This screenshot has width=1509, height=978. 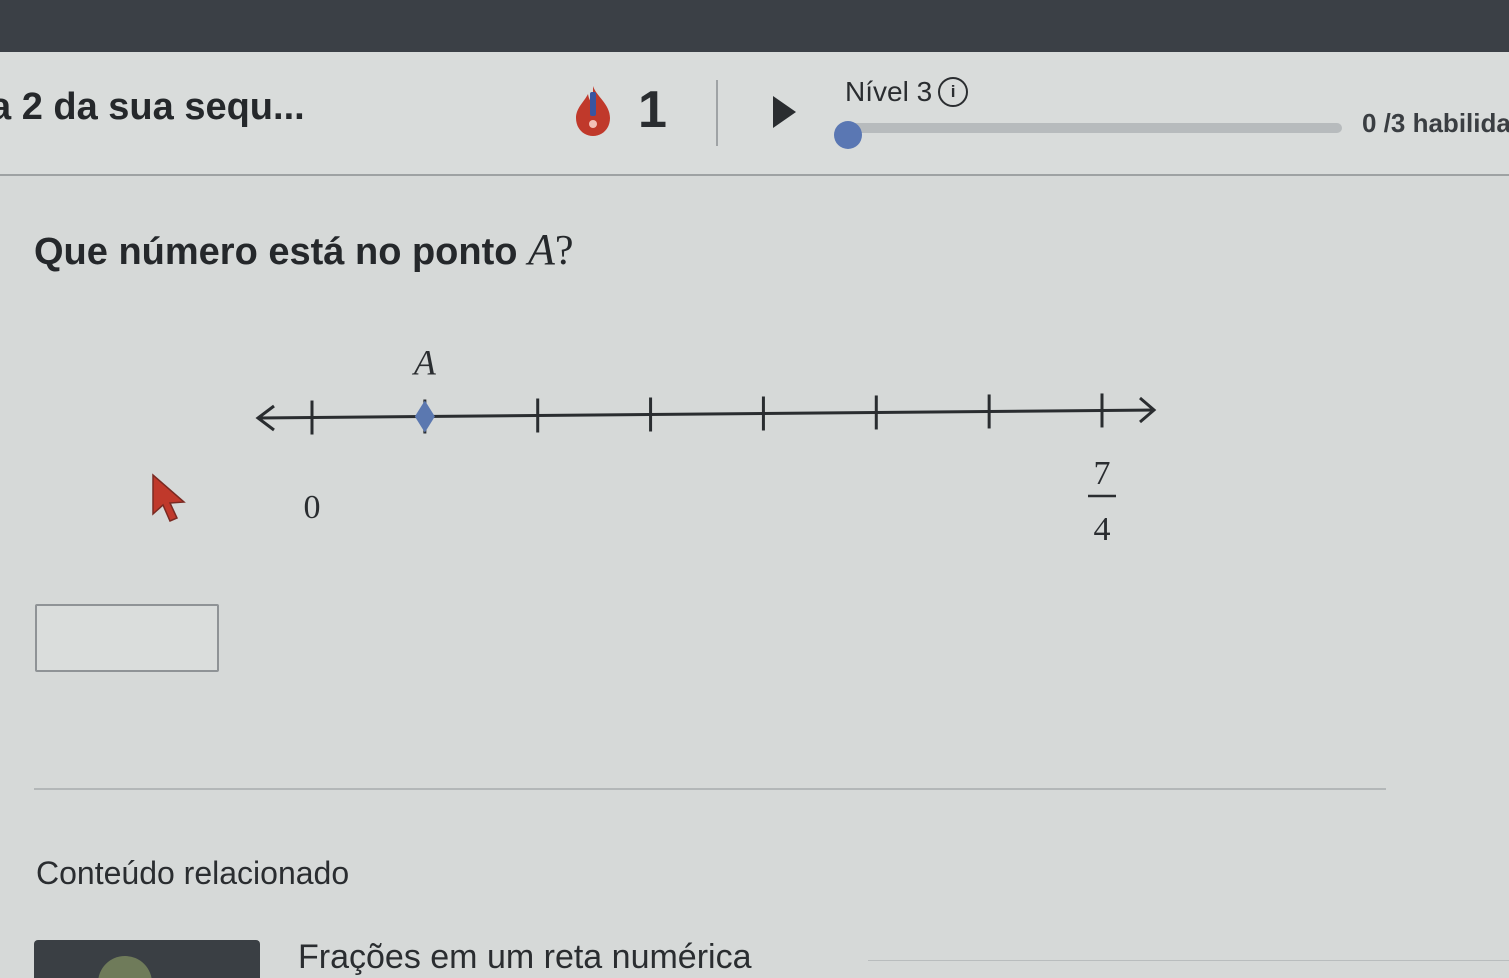 What do you see at coordinates (424, 416) in the screenshot?
I see `point-a-marker` at bounding box center [424, 416].